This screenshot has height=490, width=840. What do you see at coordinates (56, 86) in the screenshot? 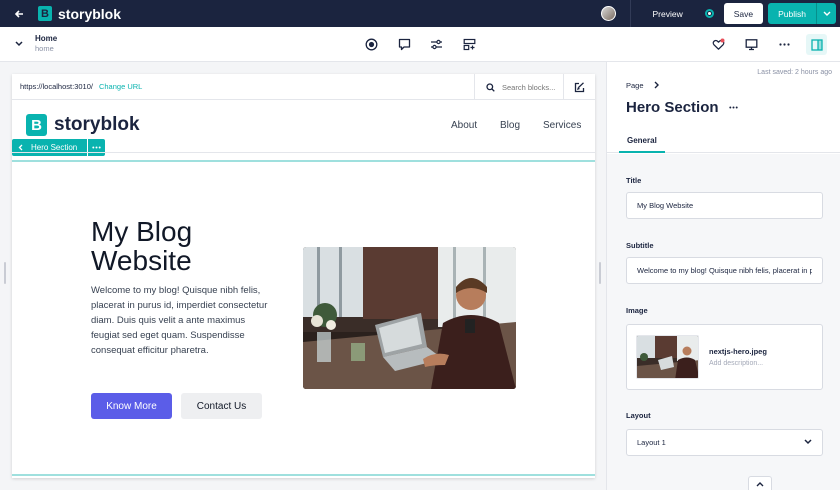
I see `preview-url: https://localhost:3010/` at bounding box center [56, 86].